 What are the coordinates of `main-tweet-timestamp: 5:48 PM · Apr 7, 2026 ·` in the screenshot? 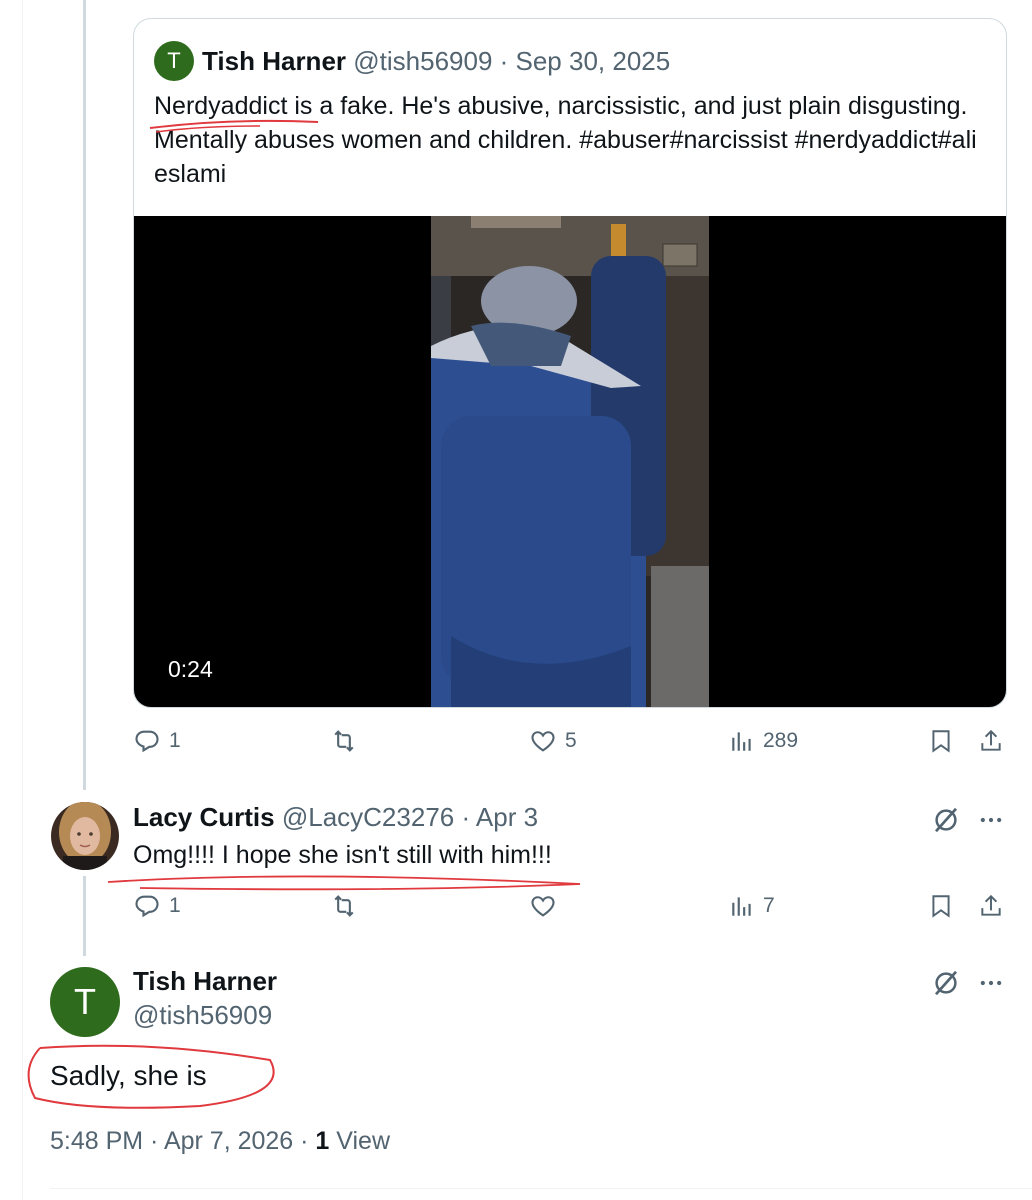 It's located at (182, 1141).